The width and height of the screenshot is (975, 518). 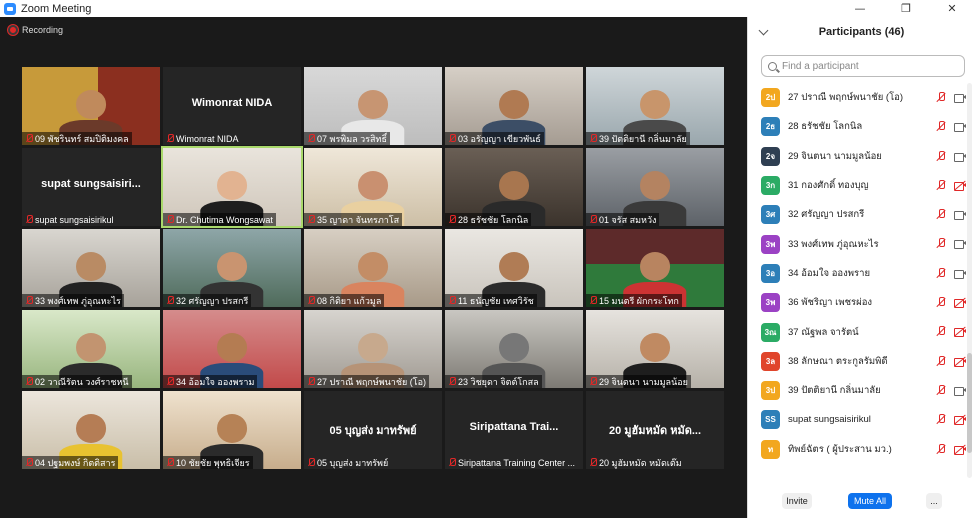 What do you see at coordinates (638, 138) in the screenshot?
I see `tile-name-tag: 39 ปัตติยานี กลิ่นมาลัย` at bounding box center [638, 138].